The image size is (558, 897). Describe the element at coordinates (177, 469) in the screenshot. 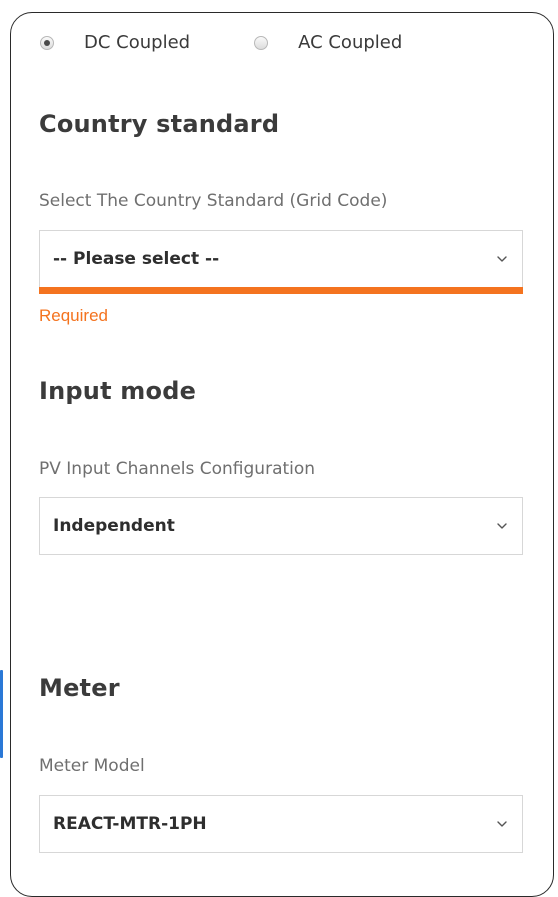

I see `pv-input-channels-label: PV Input Channels Configuration` at that location.